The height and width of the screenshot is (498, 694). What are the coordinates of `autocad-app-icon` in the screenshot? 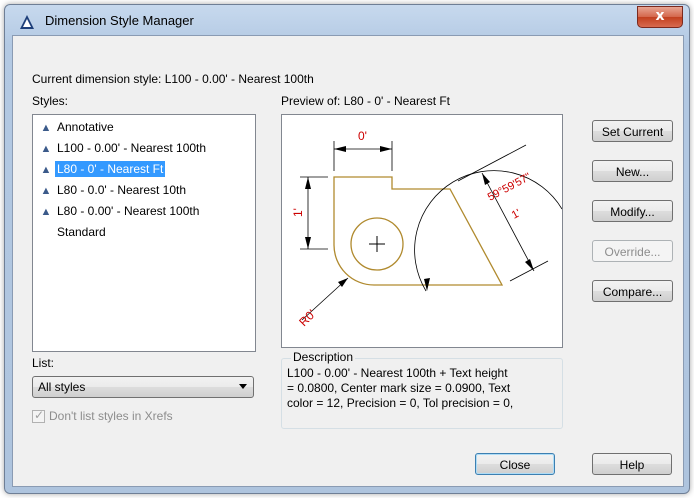 It's located at (27, 22).